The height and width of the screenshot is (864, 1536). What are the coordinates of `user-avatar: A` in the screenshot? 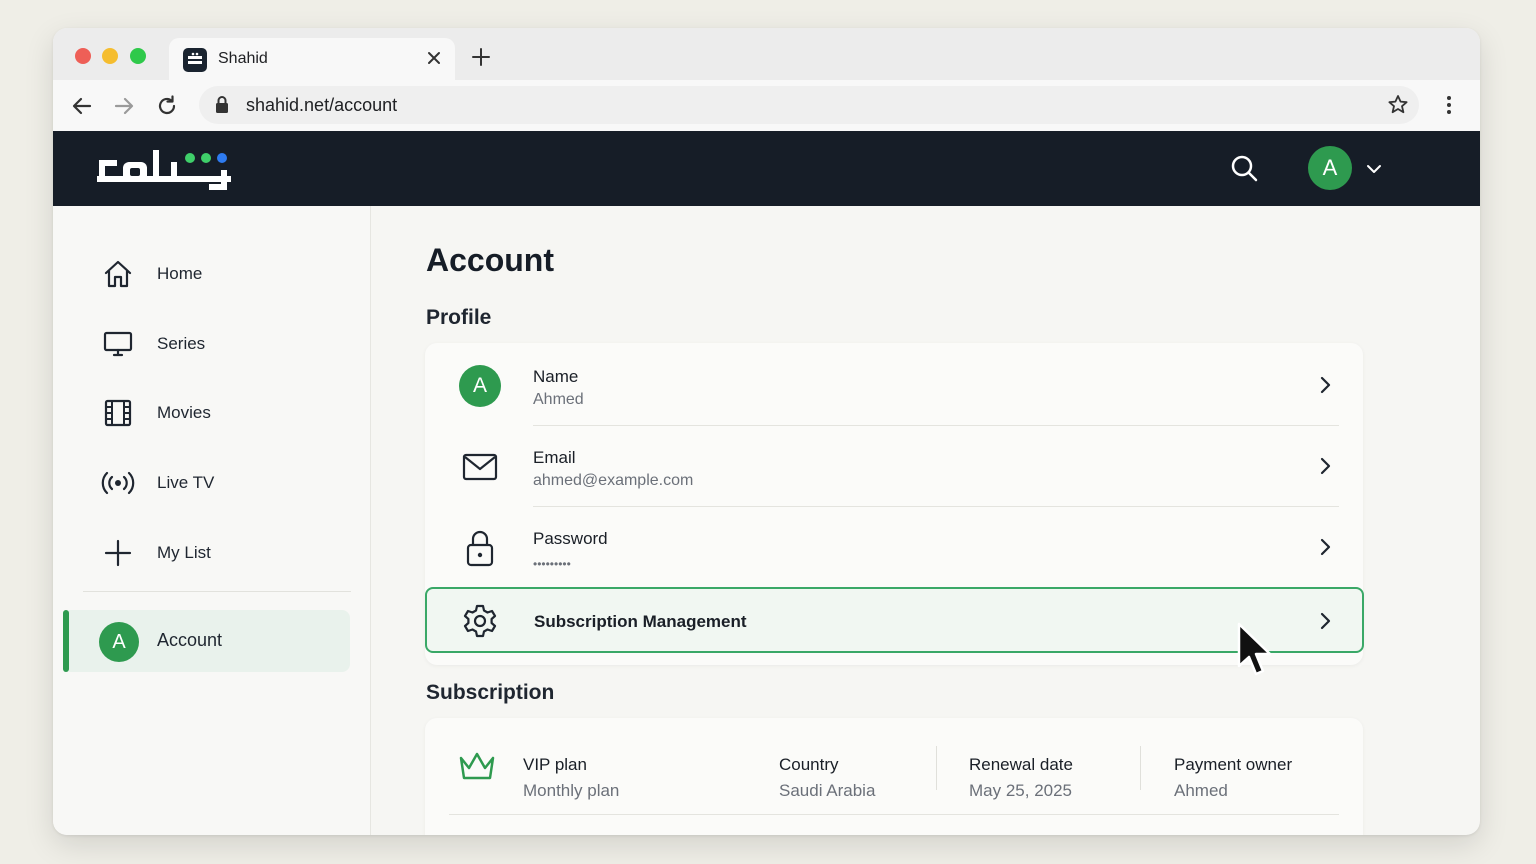 It's located at (1330, 168).